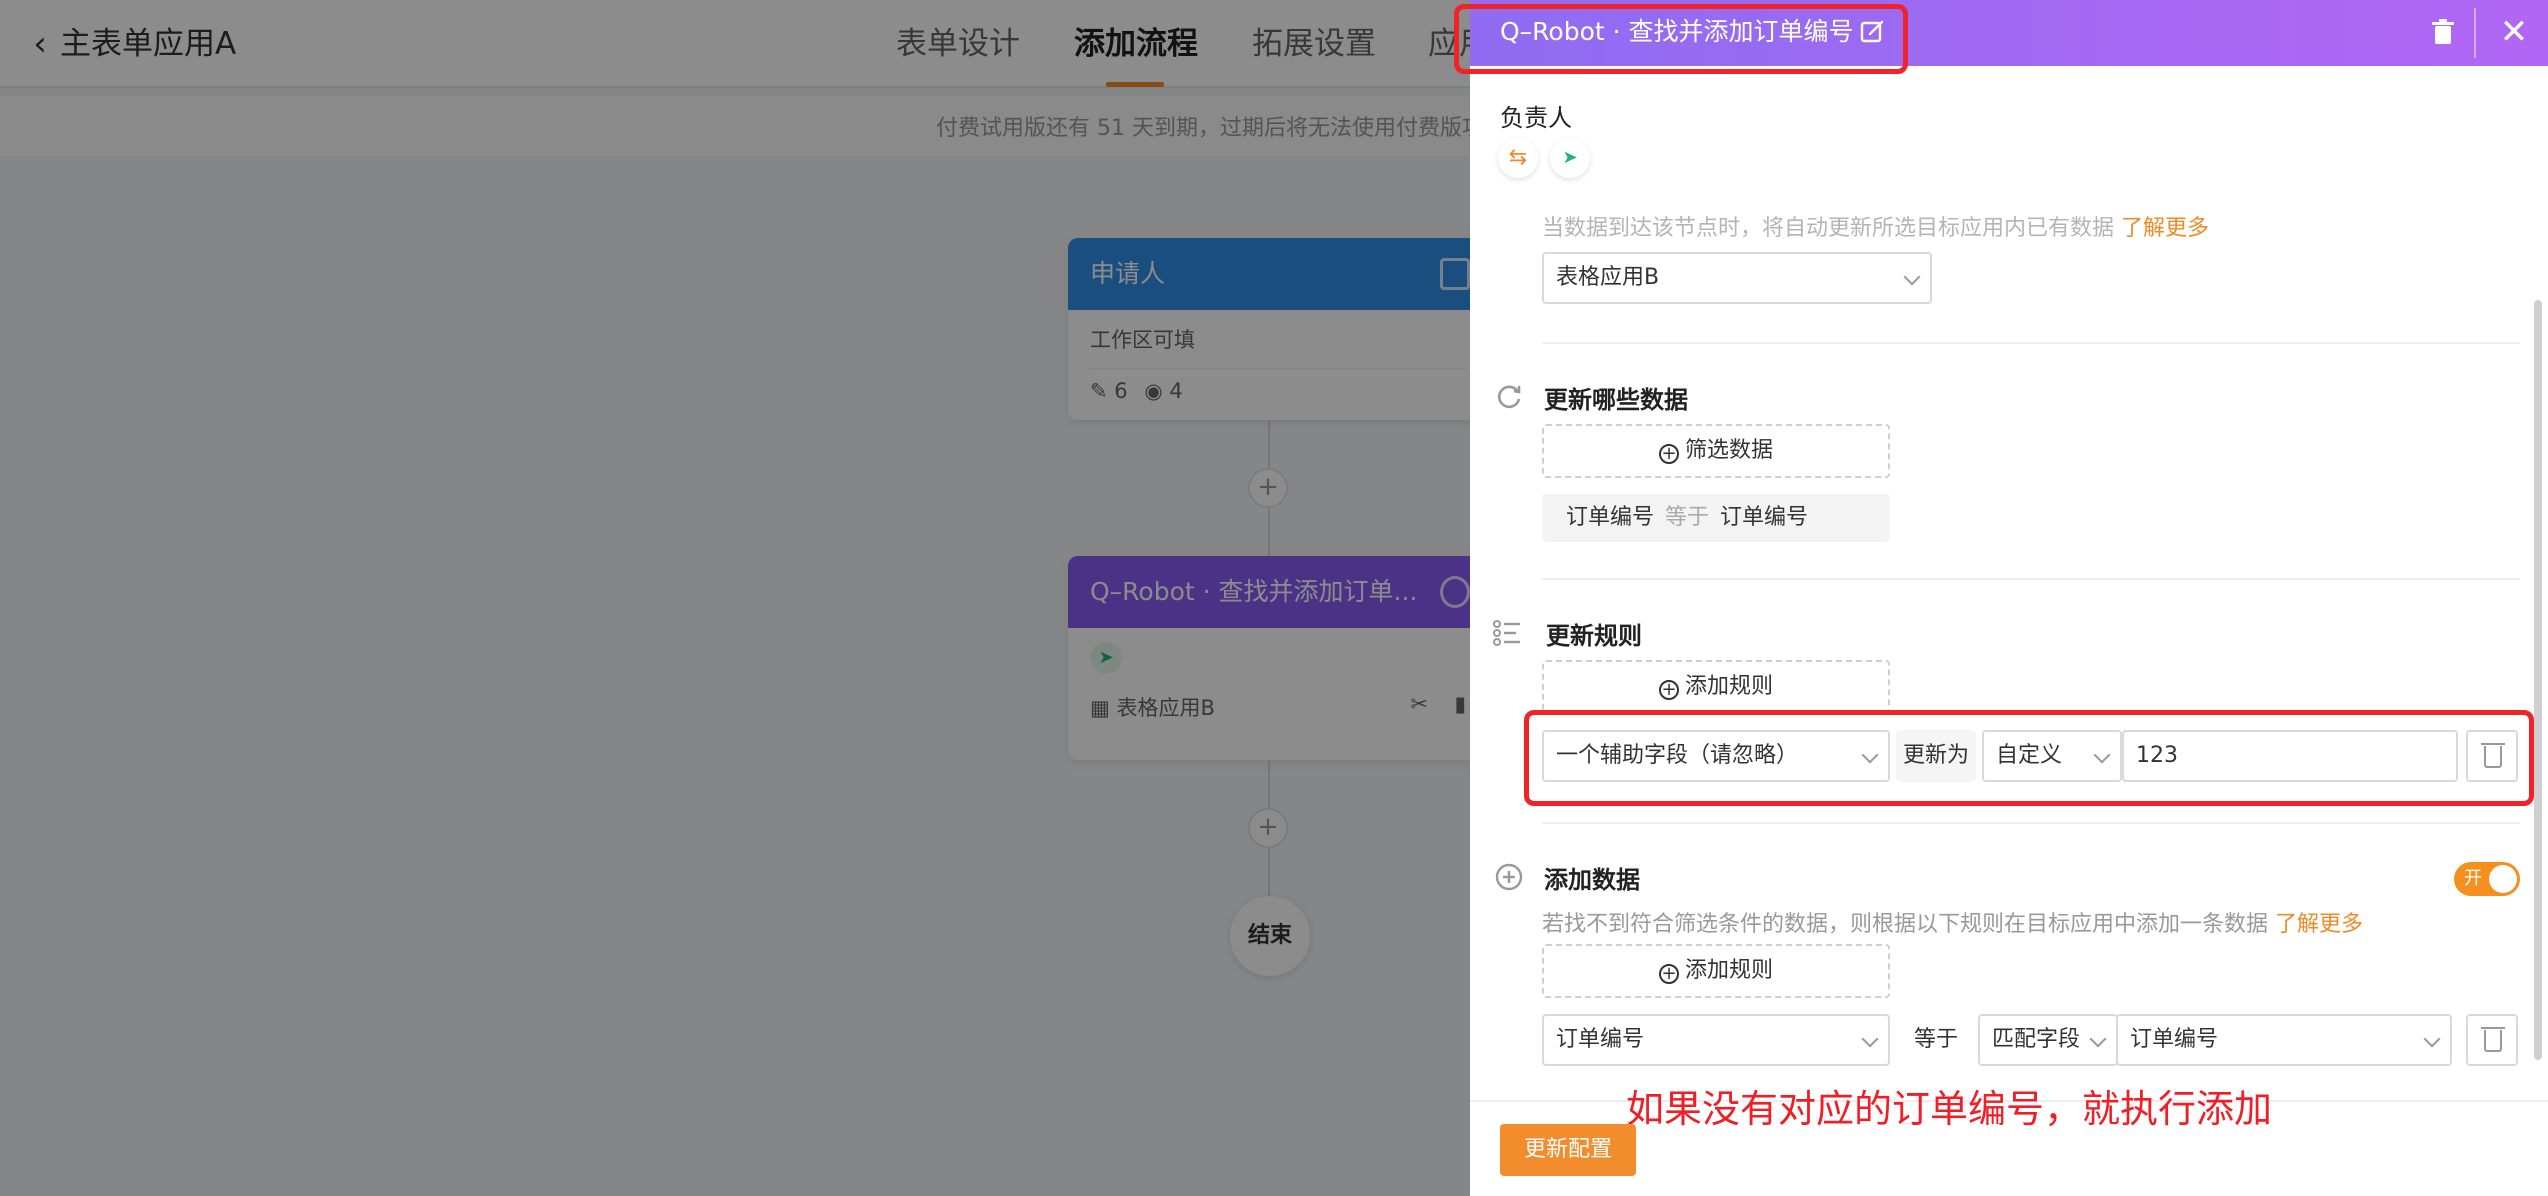 The height and width of the screenshot is (1196, 2548). What do you see at coordinates (2290, 756) in the screenshot?
I see `update-rule-value-input: 123` at bounding box center [2290, 756].